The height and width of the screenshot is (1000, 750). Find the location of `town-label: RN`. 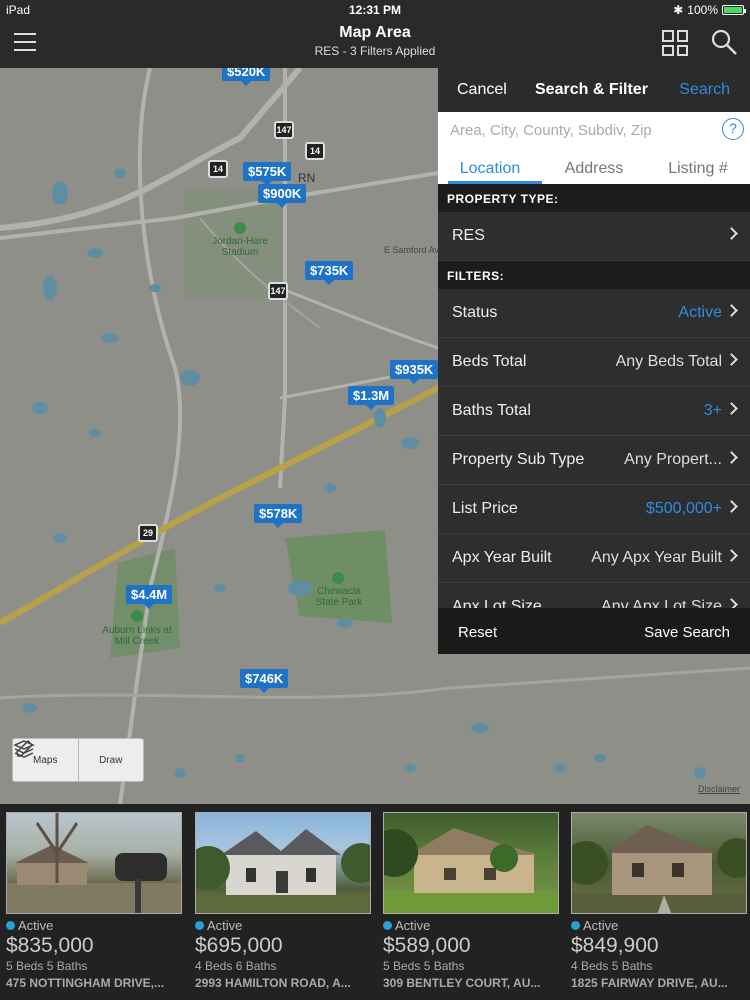

town-label: RN is located at coordinates (307, 178).